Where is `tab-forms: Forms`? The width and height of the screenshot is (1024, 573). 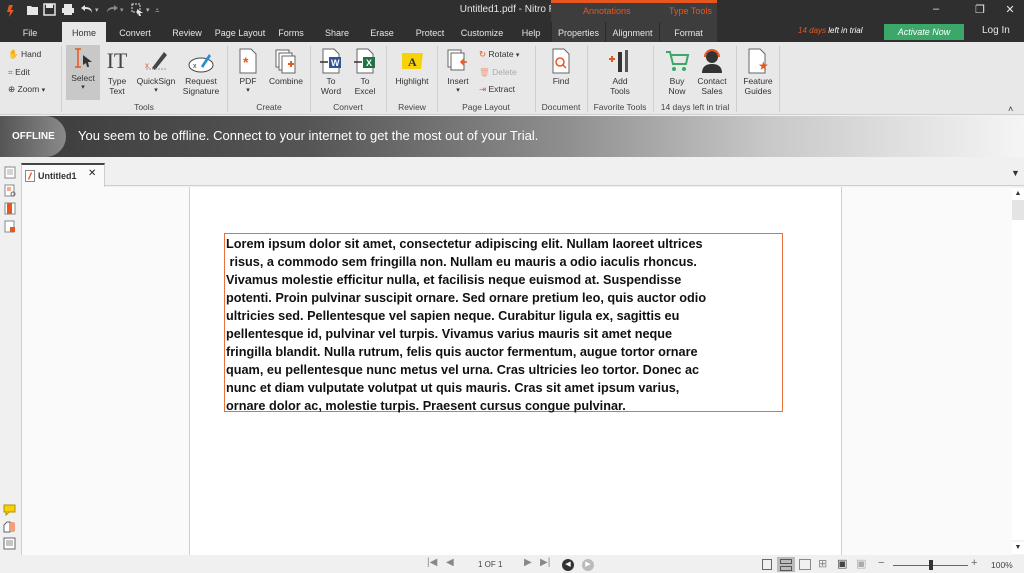
tab-forms: Forms is located at coordinates (291, 32).